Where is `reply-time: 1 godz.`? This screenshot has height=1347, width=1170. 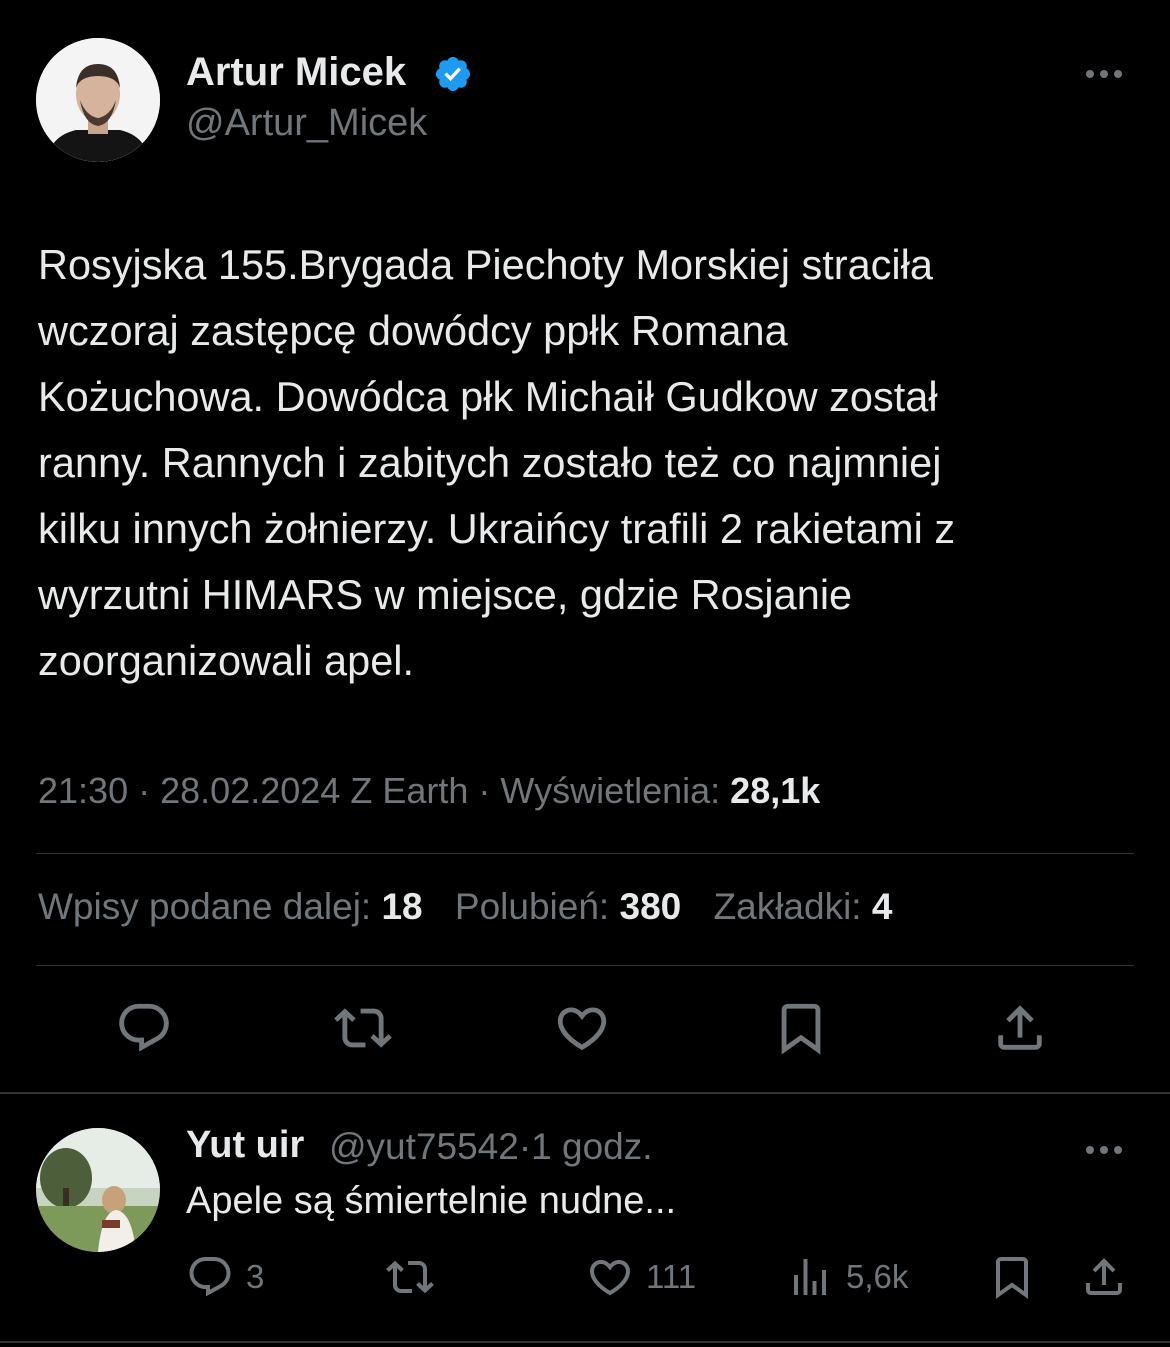 reply-time: 1 godz. is located at coordinates (591, 1146).